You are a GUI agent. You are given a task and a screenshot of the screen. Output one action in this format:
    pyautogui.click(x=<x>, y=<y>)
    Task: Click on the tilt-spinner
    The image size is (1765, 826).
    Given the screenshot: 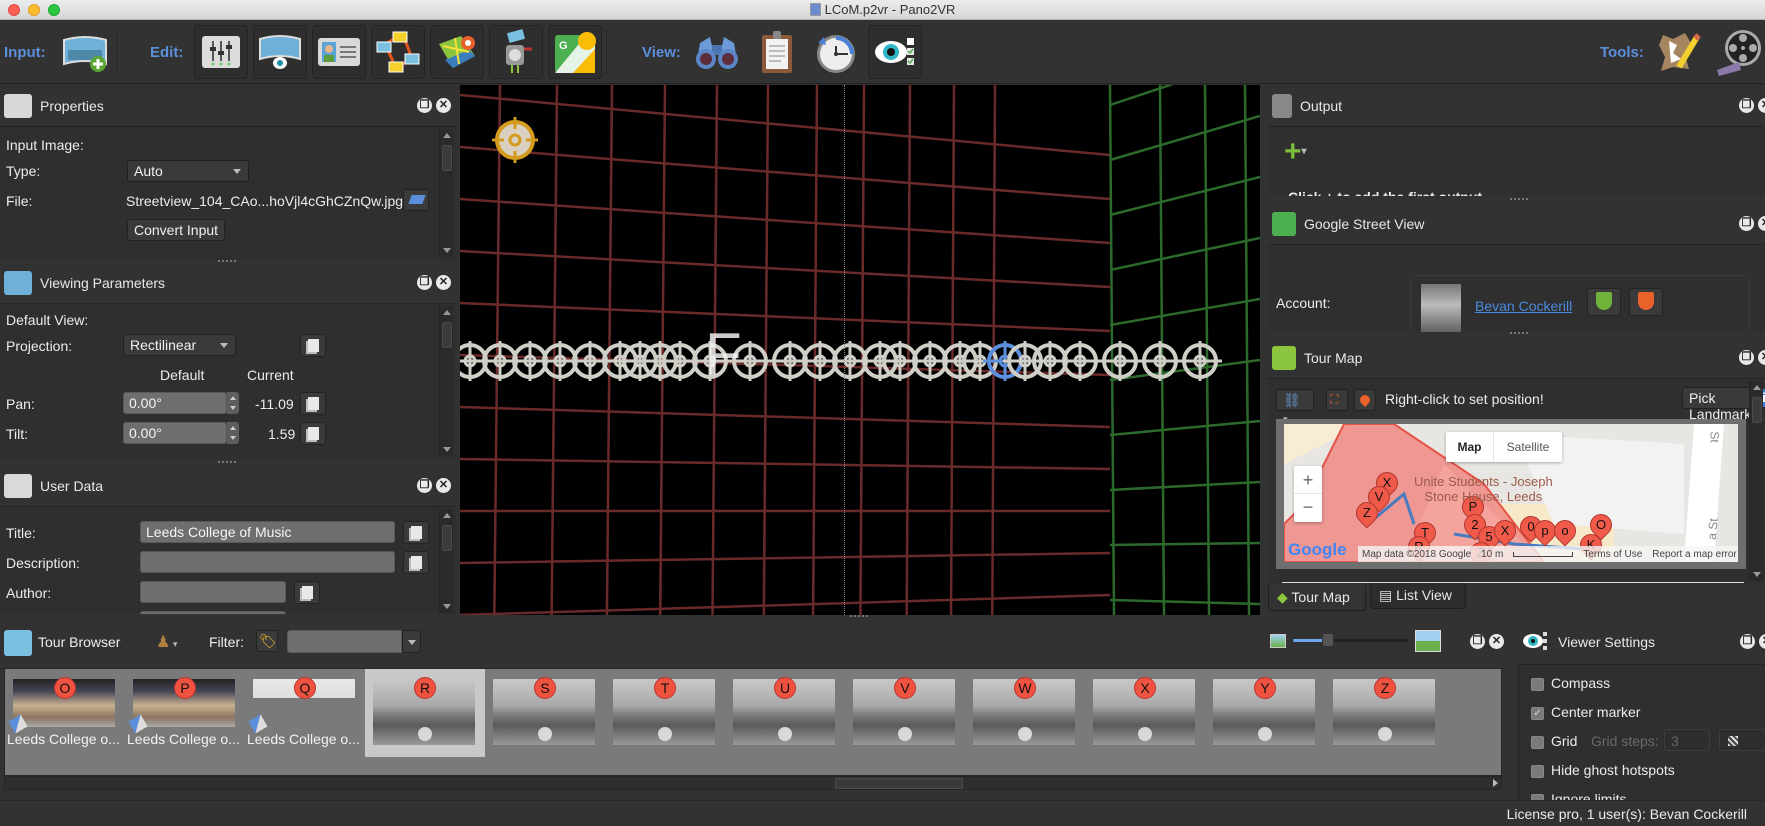 What is the action you would take?
    pyautogui.click(x=233, y=433)
    